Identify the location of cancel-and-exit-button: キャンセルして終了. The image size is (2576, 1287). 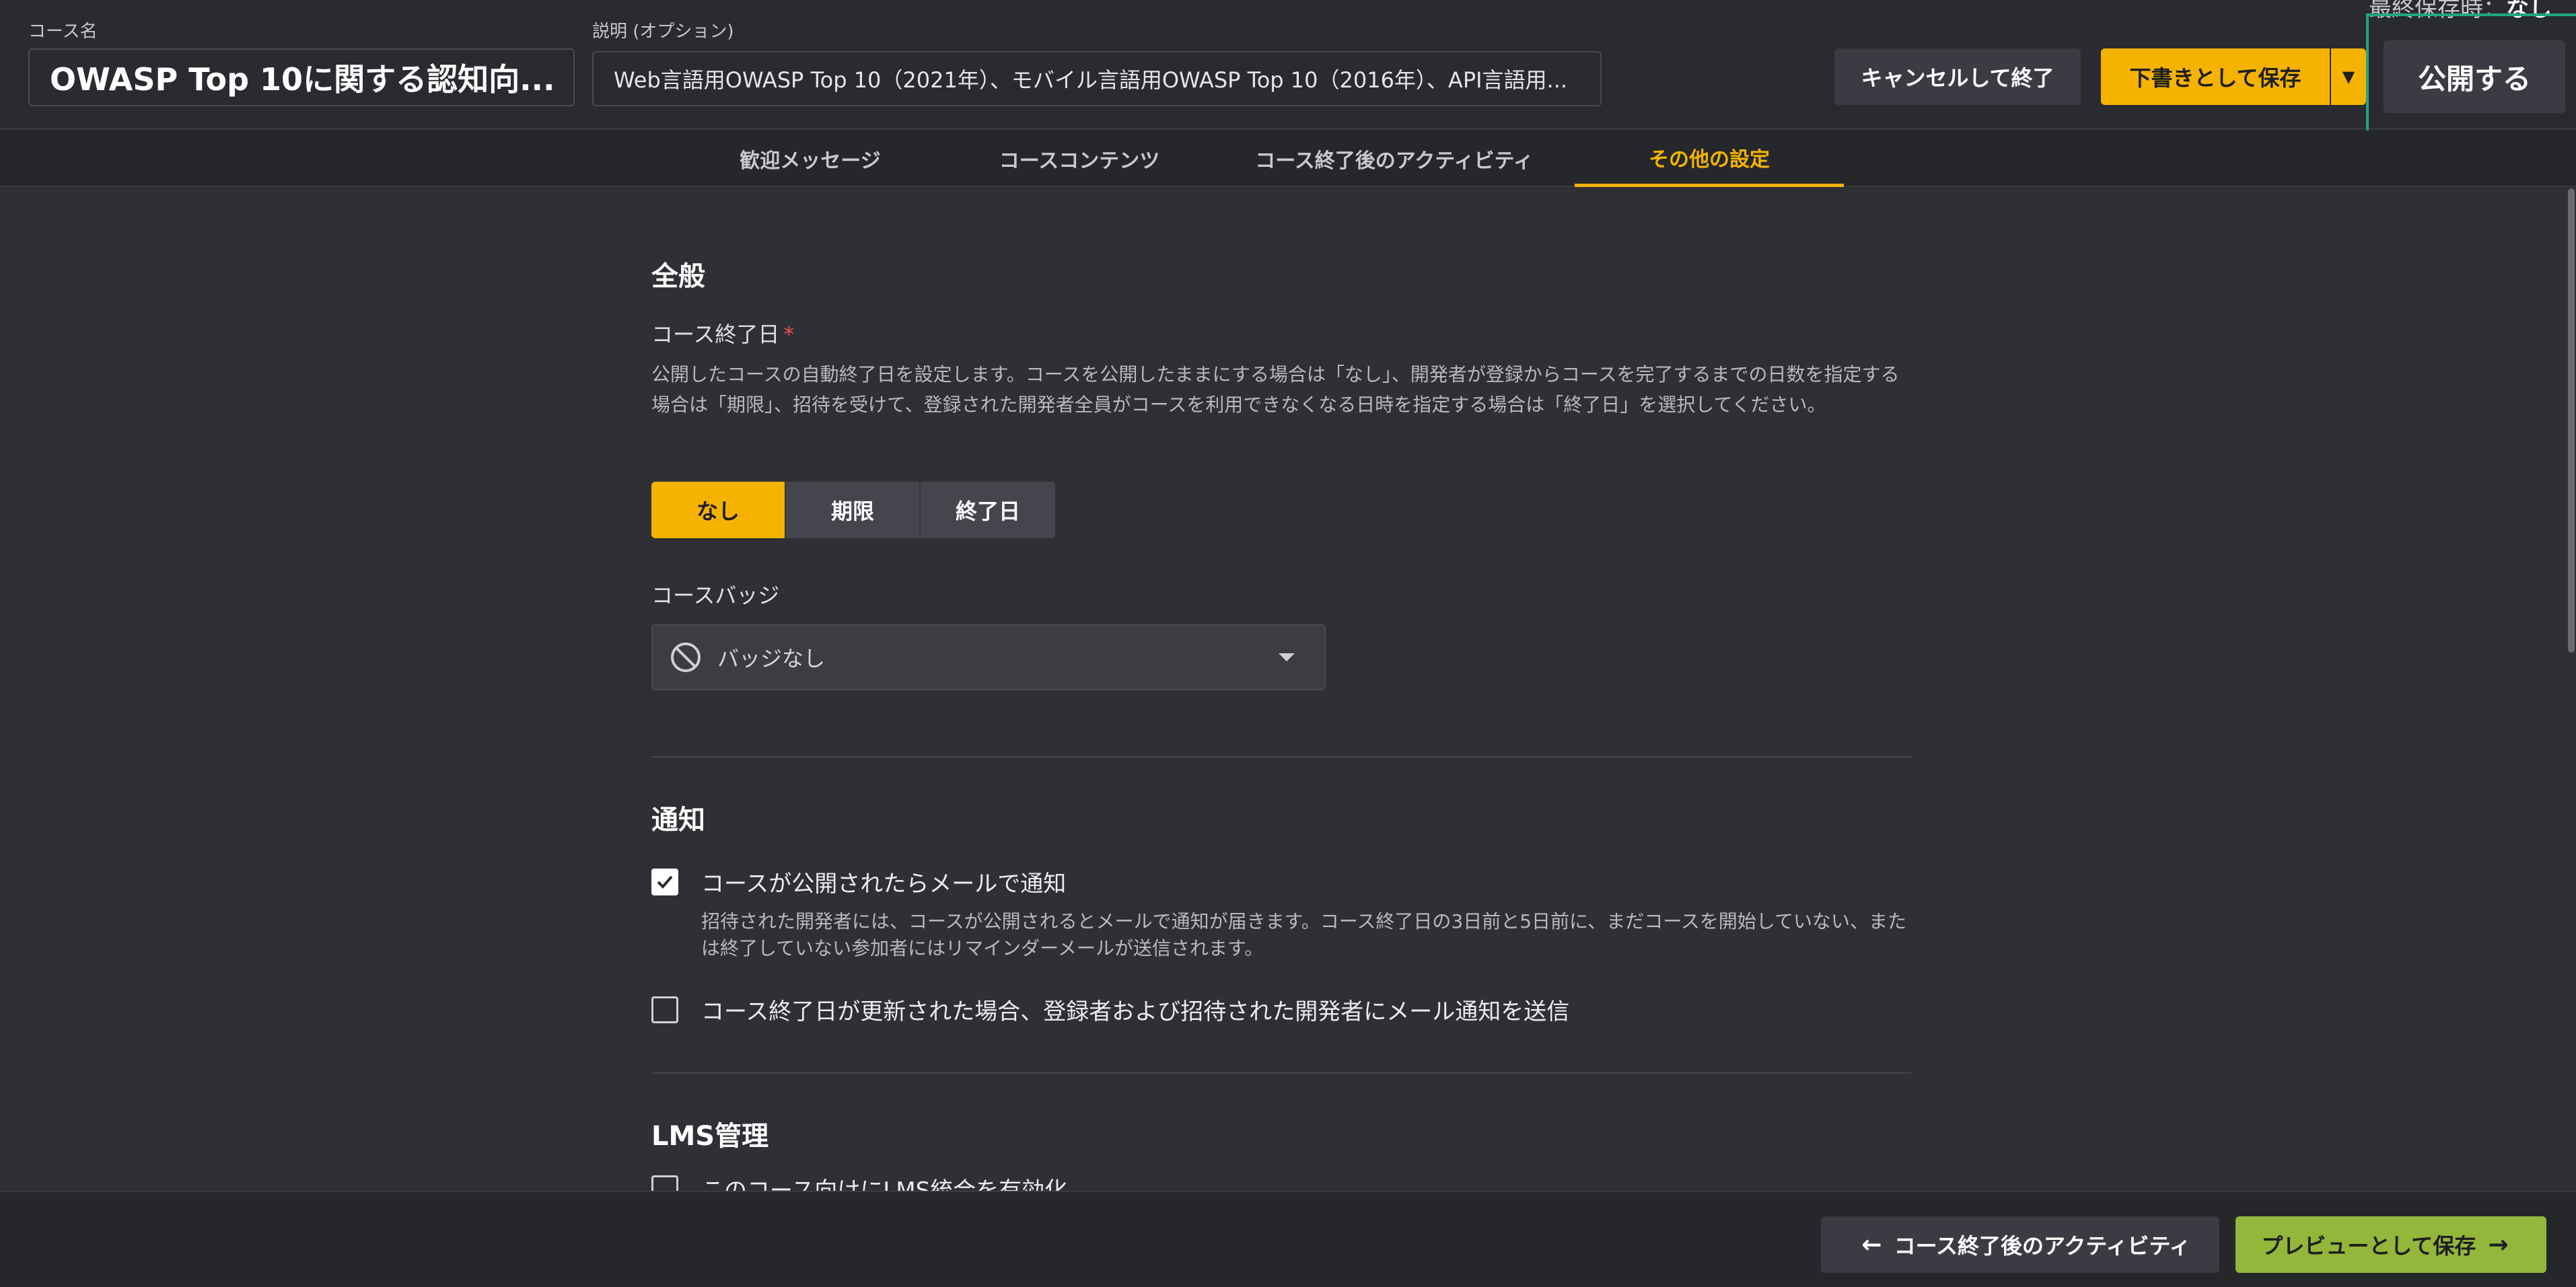
(1957, 76).